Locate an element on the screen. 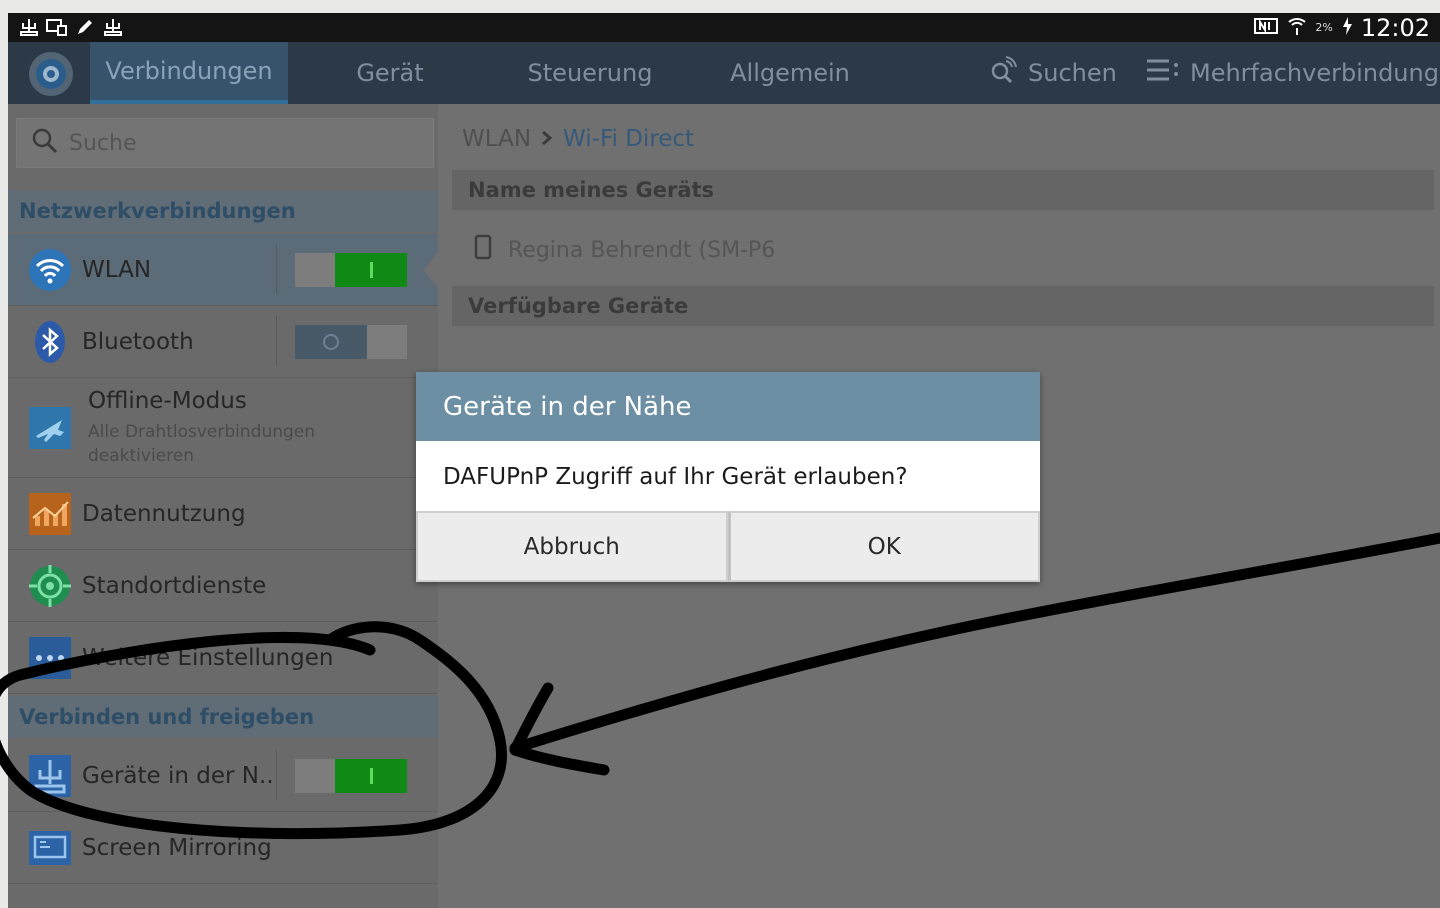 Image resolution: width=1440 pixels, height=908 pixels. section-title: Name meines Geräts is located at coordinates (591, 190).